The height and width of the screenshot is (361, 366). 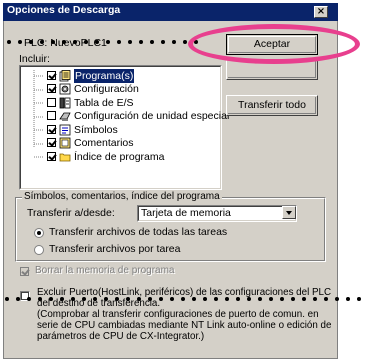 I want to click on clear-memory-checkbox, so click(x=25, y=271).